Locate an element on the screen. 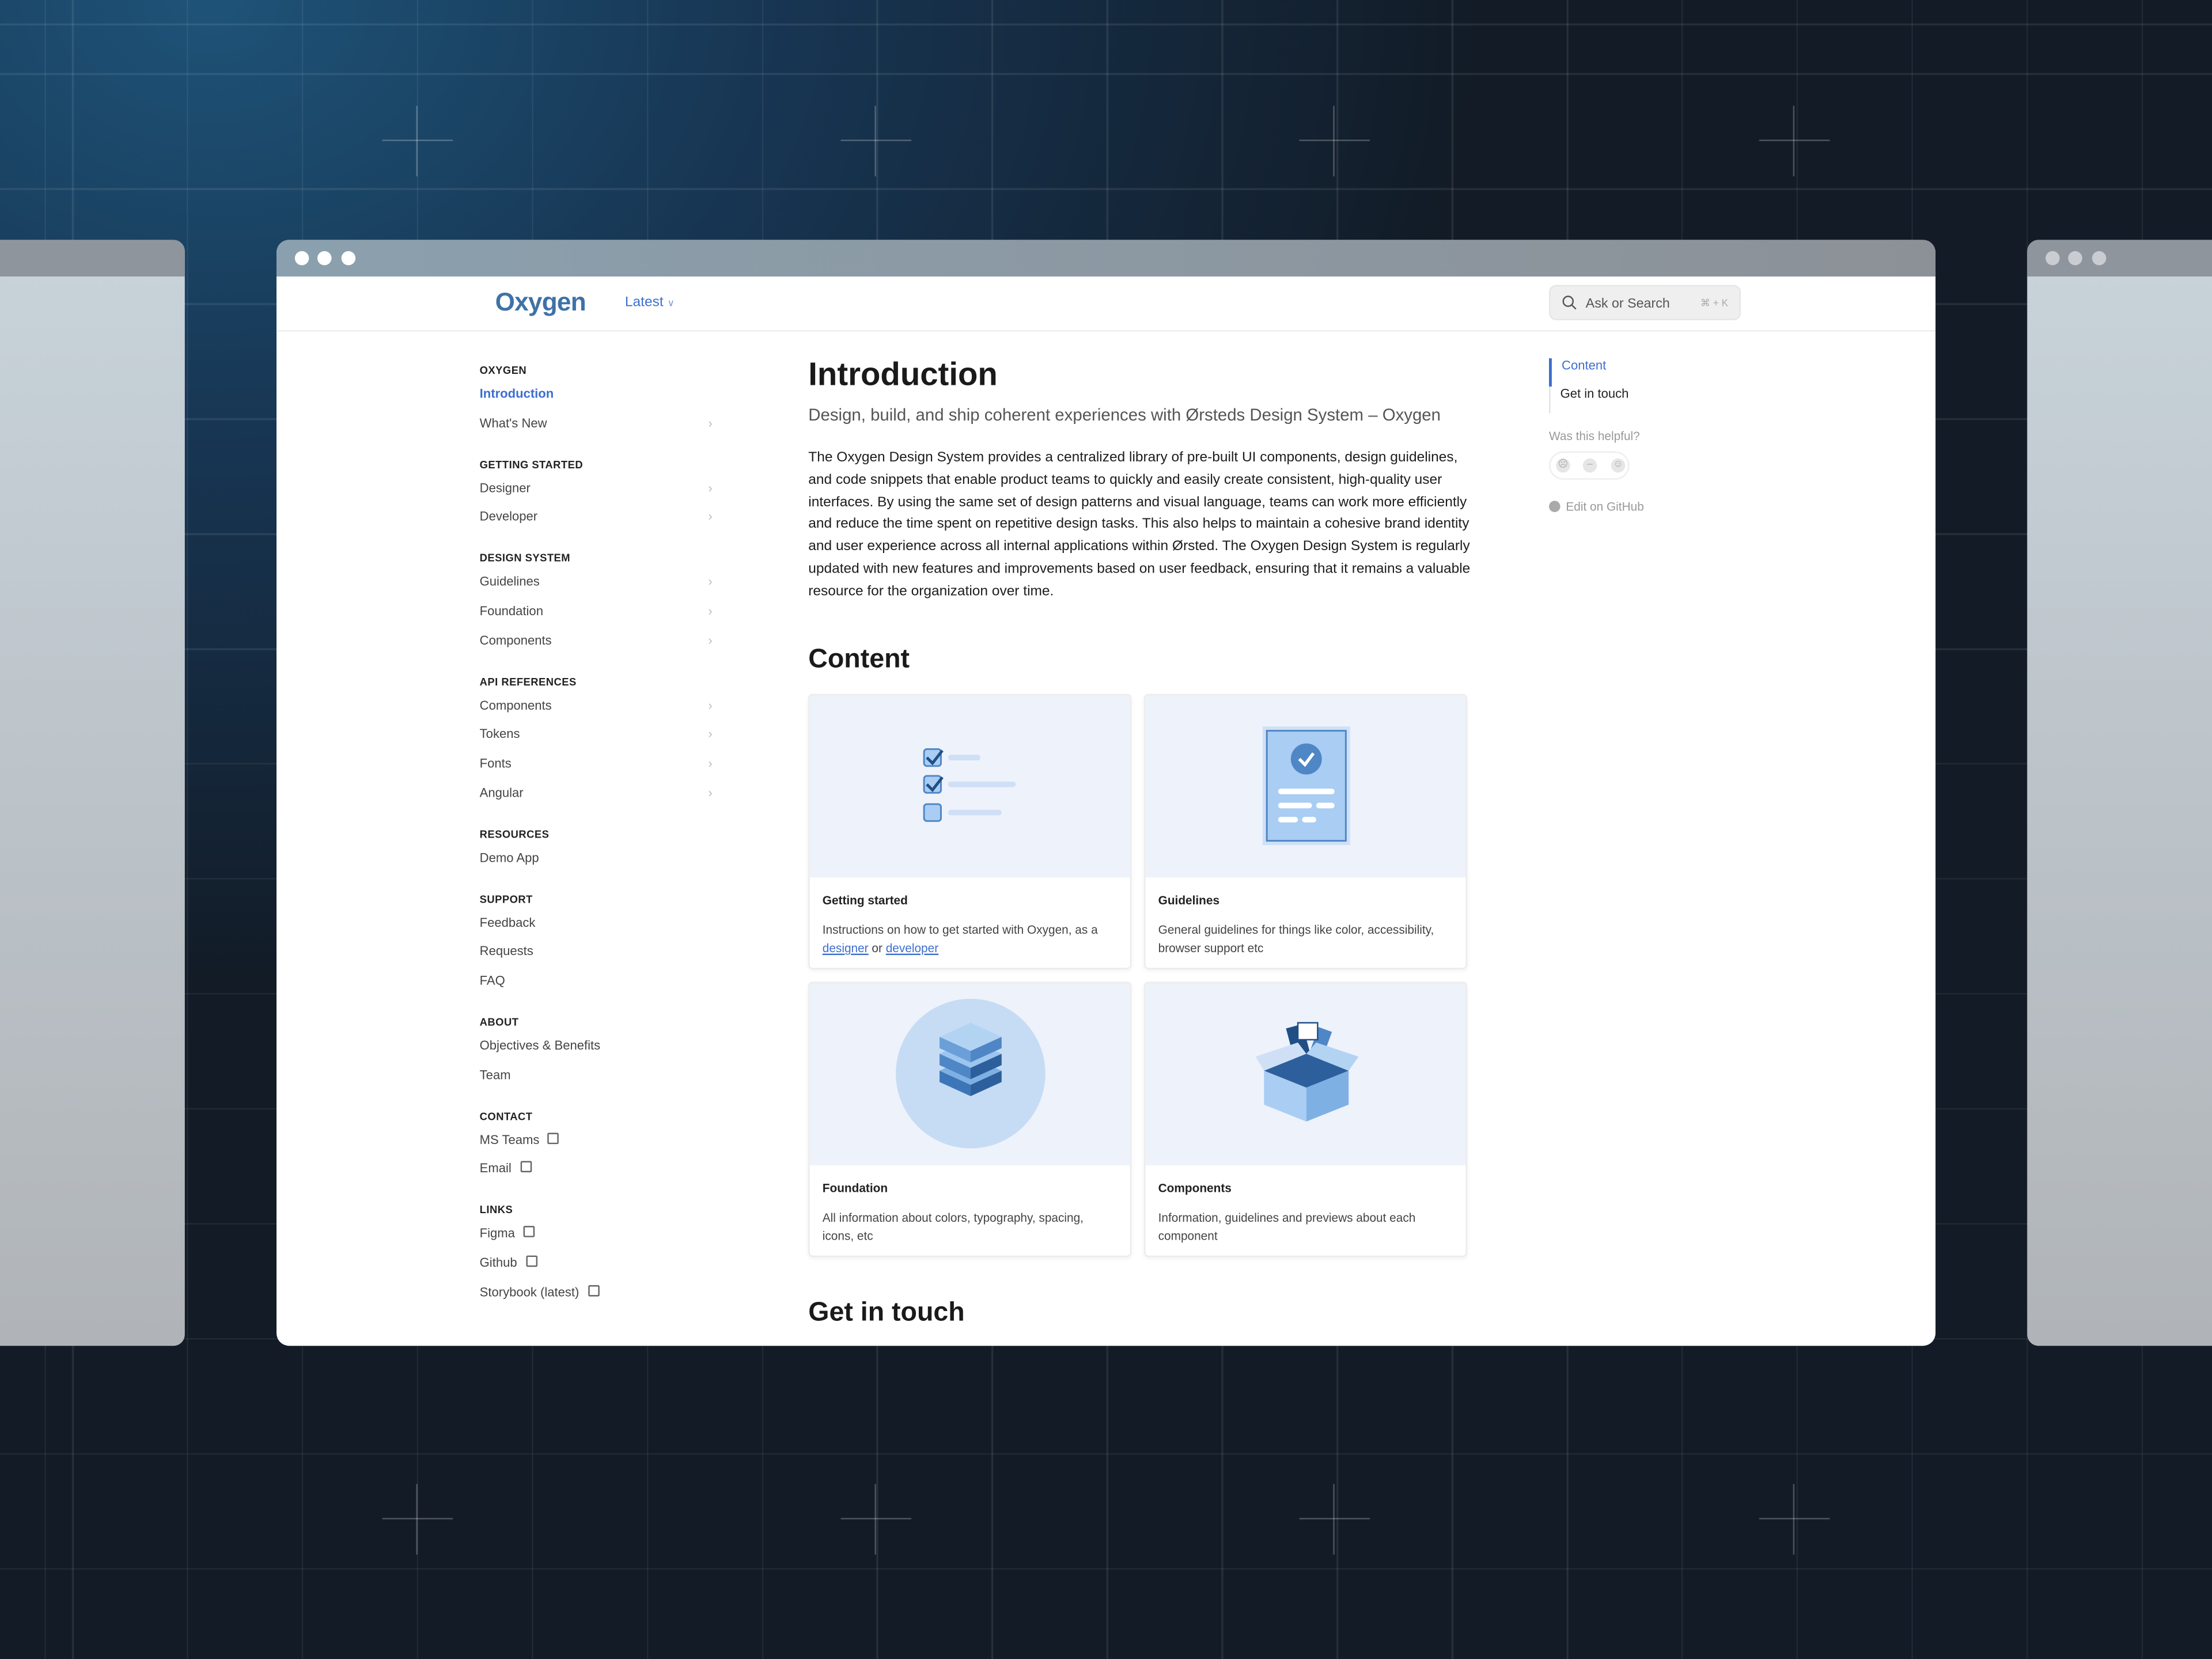 The width and height of the screenshot is (2212, 1659). github-icon is located at coordinates (1554, 506).